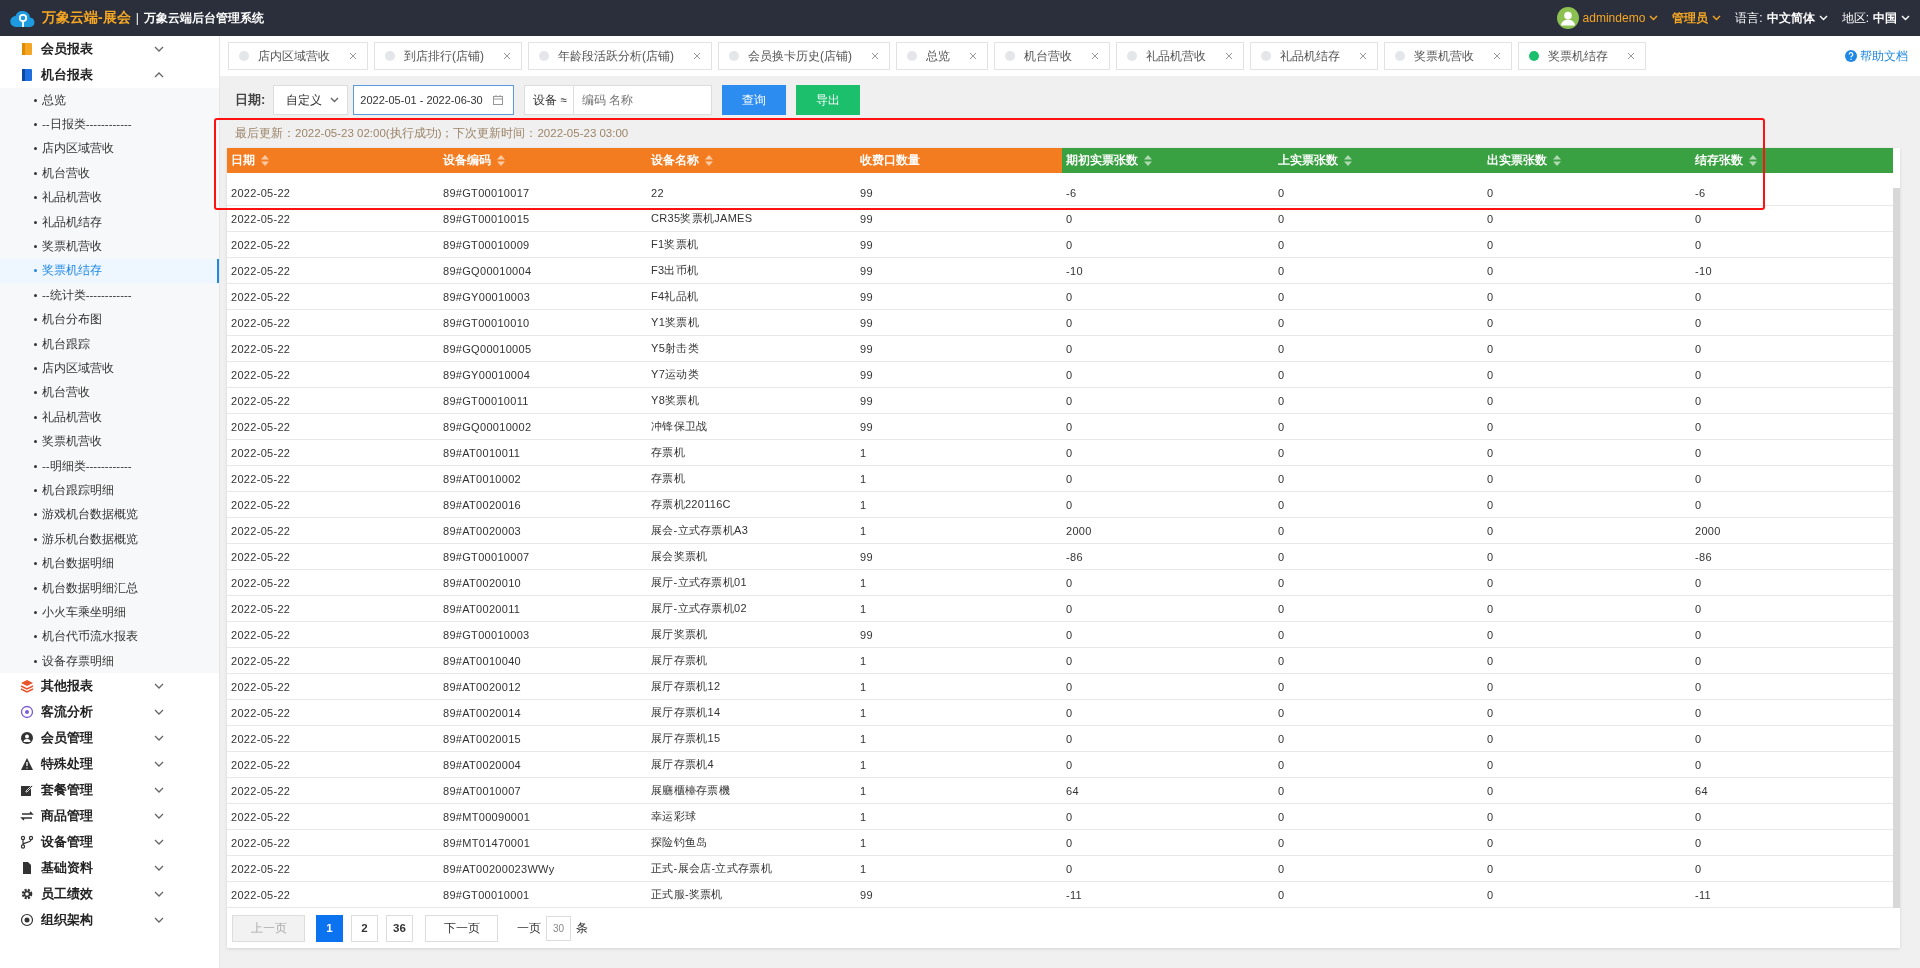 The height and width of the screenshot is (968, 1920). Describe the element at coordinates (434, 100) in the screenshot. I see `date-range-field: 2022-05-01 - 2022-06-30` at that location.